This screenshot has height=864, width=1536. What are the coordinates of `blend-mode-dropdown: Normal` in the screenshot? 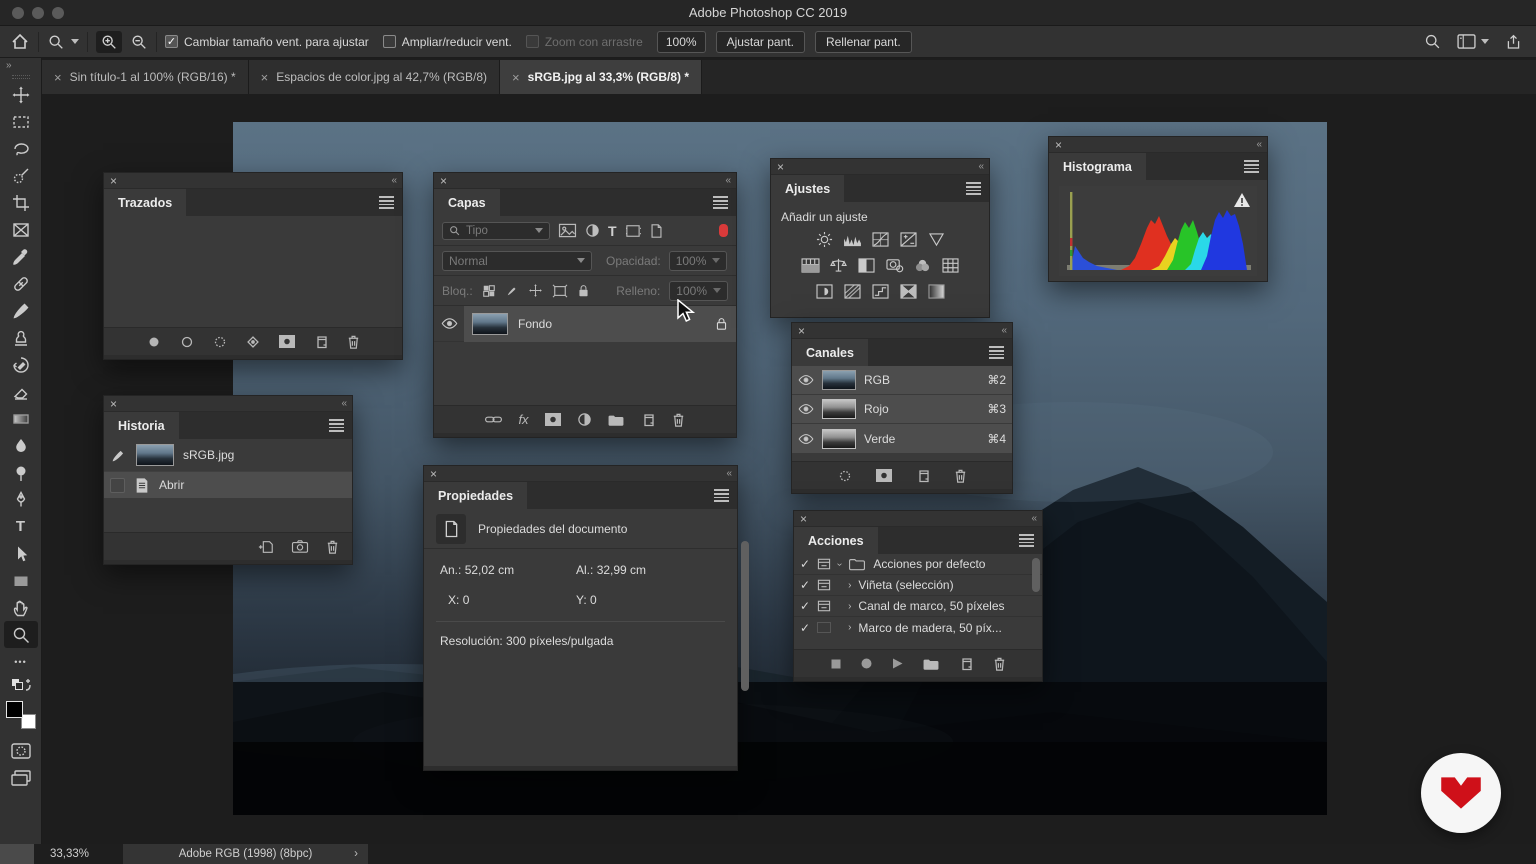 It's located at (517, 260).